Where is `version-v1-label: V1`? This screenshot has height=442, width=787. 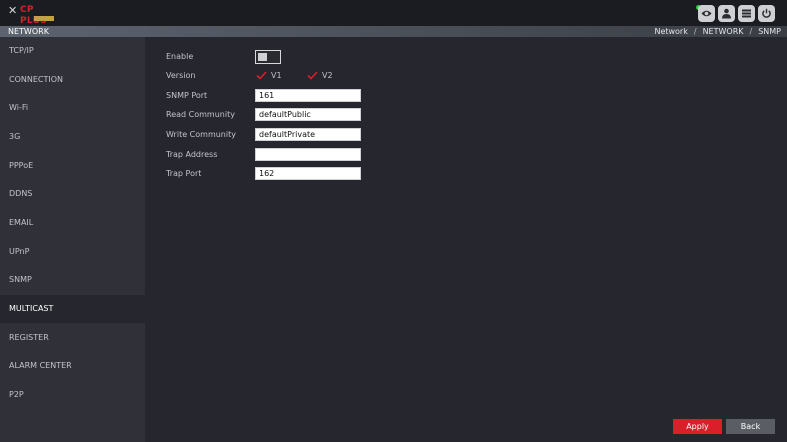 version-v1-label: V1 is located at coordinates (276, 75).